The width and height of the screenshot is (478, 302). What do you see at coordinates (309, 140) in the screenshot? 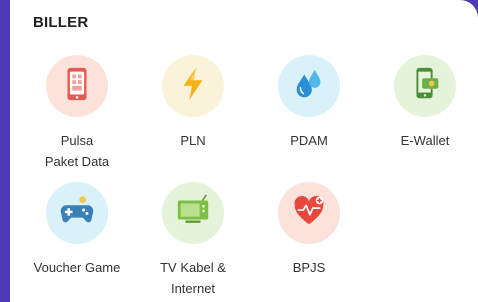
I see `biller-label: PDAM` at bounding box center [309, 140].